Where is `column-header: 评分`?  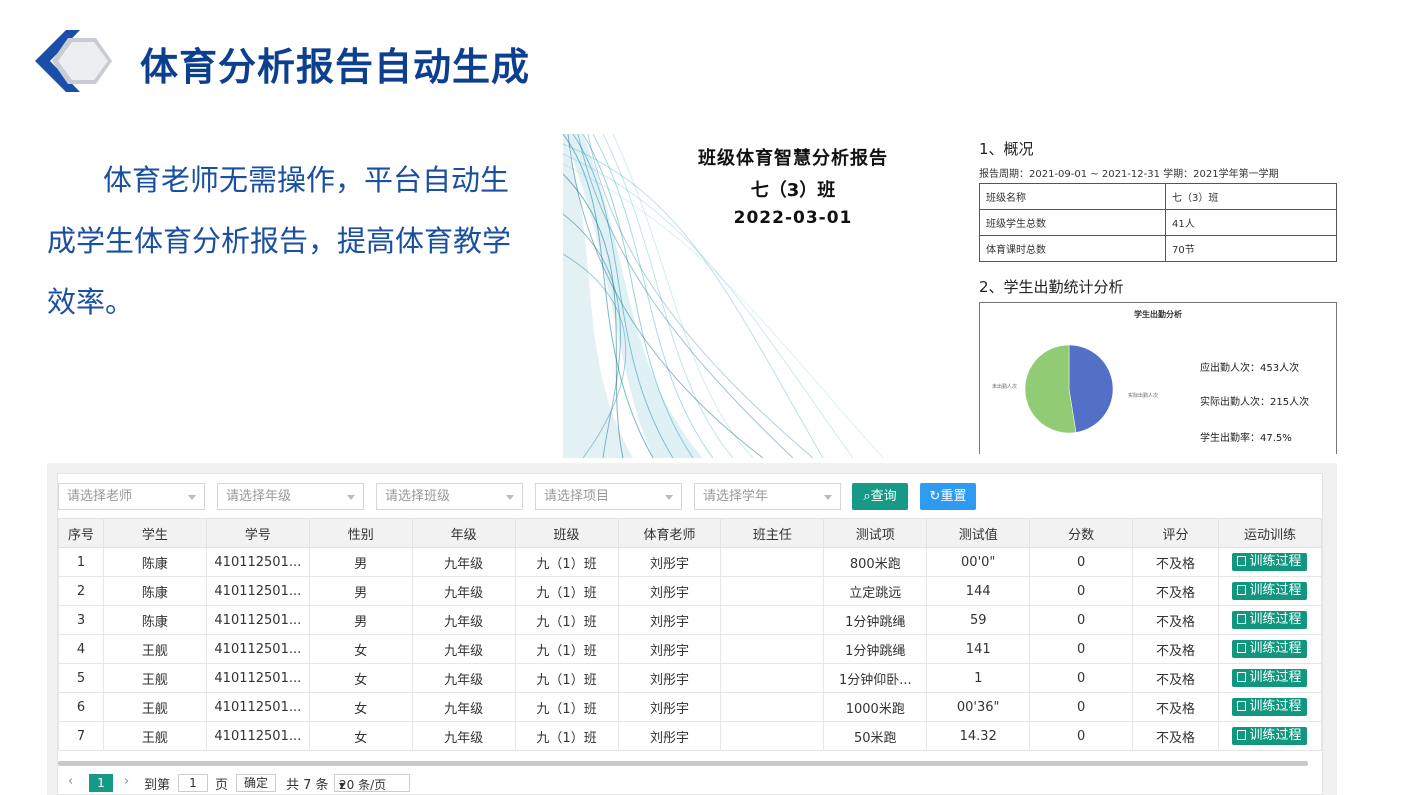
column-header: 评分 is located at coordinates (1175, 533).